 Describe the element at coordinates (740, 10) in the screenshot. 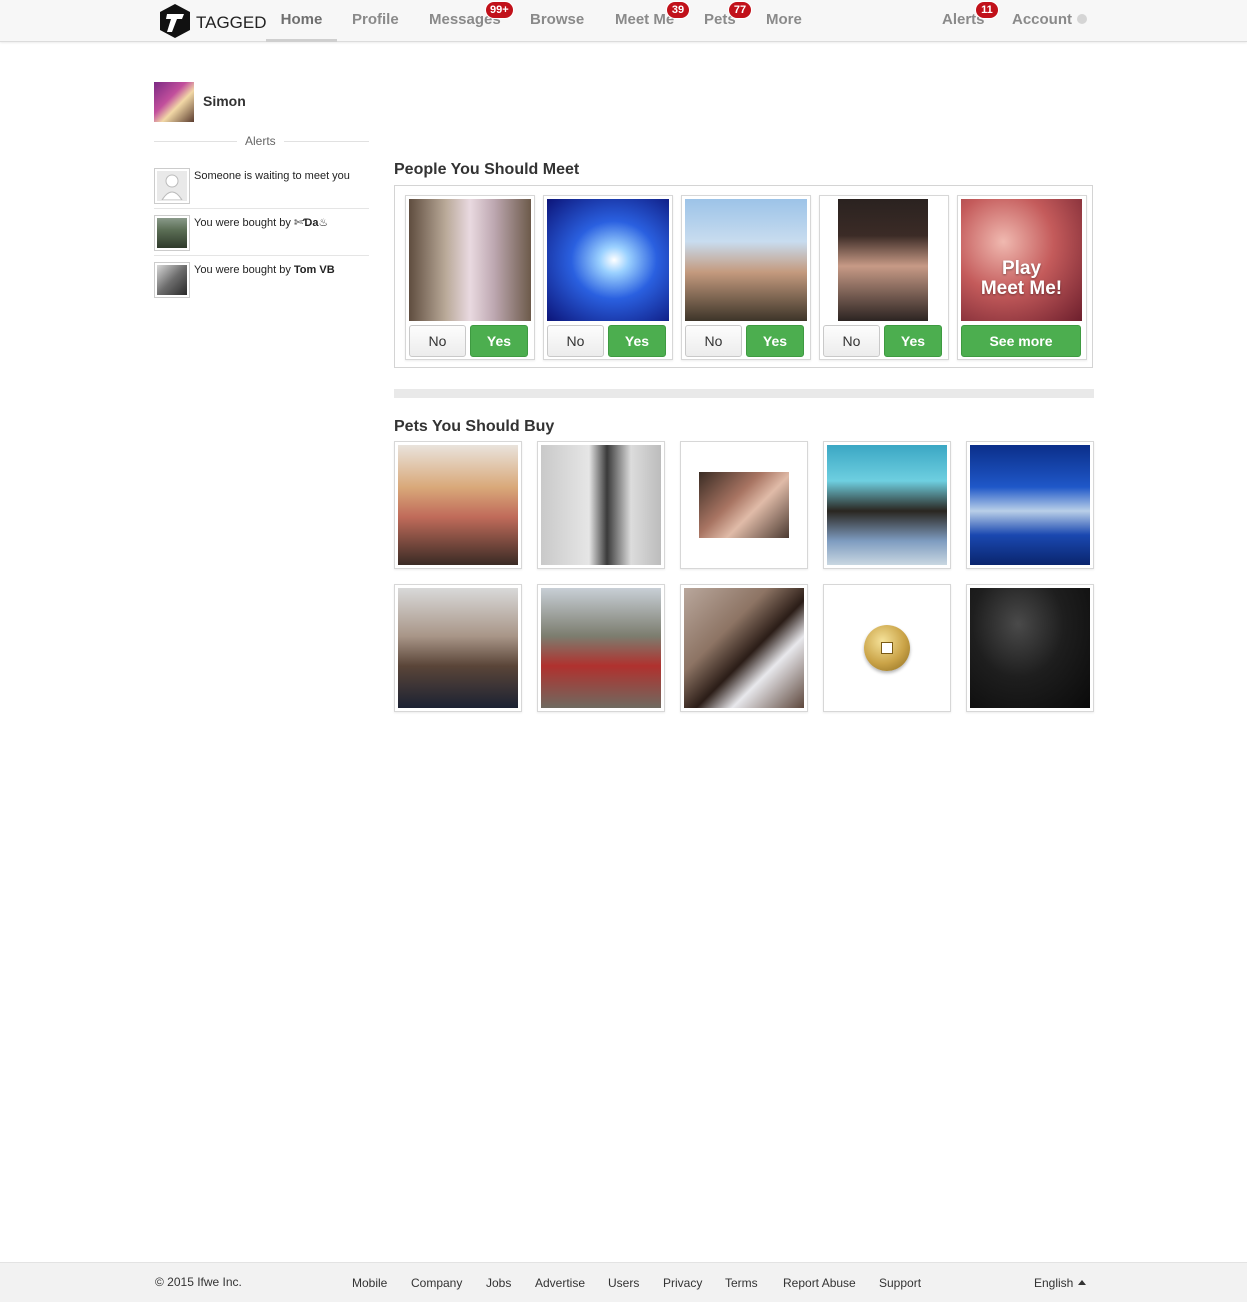

I see `pets-count-badge: 77` at that location.